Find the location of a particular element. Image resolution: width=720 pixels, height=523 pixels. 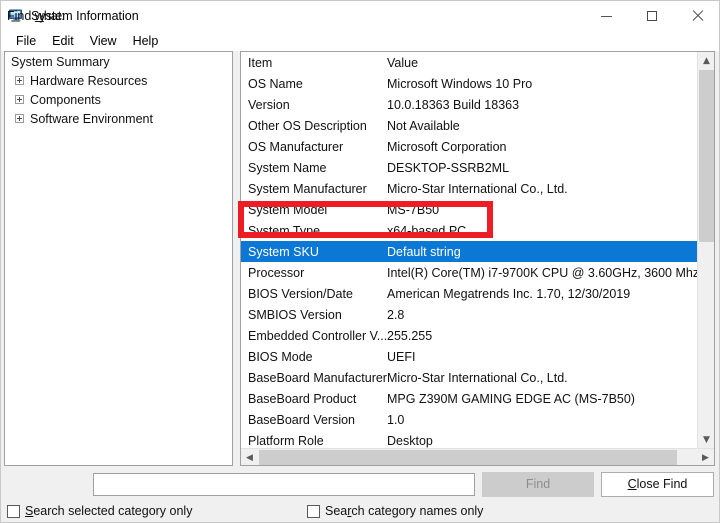

tree-item-components: Components is located at coordinates (118, 99).